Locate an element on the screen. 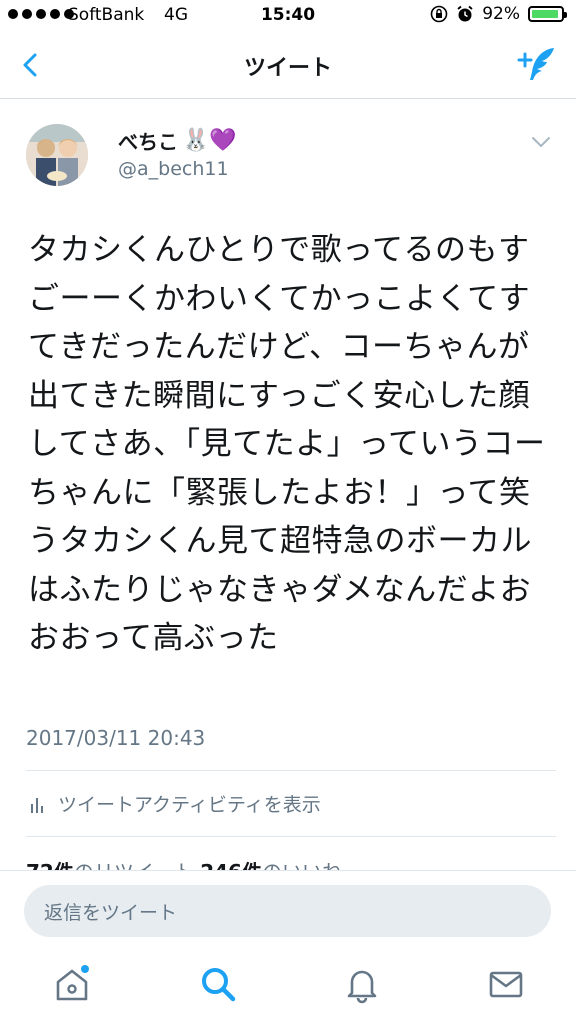 The height and width of the screenshot is (1024, 576). search-icon is located at coordinates (218, 984).